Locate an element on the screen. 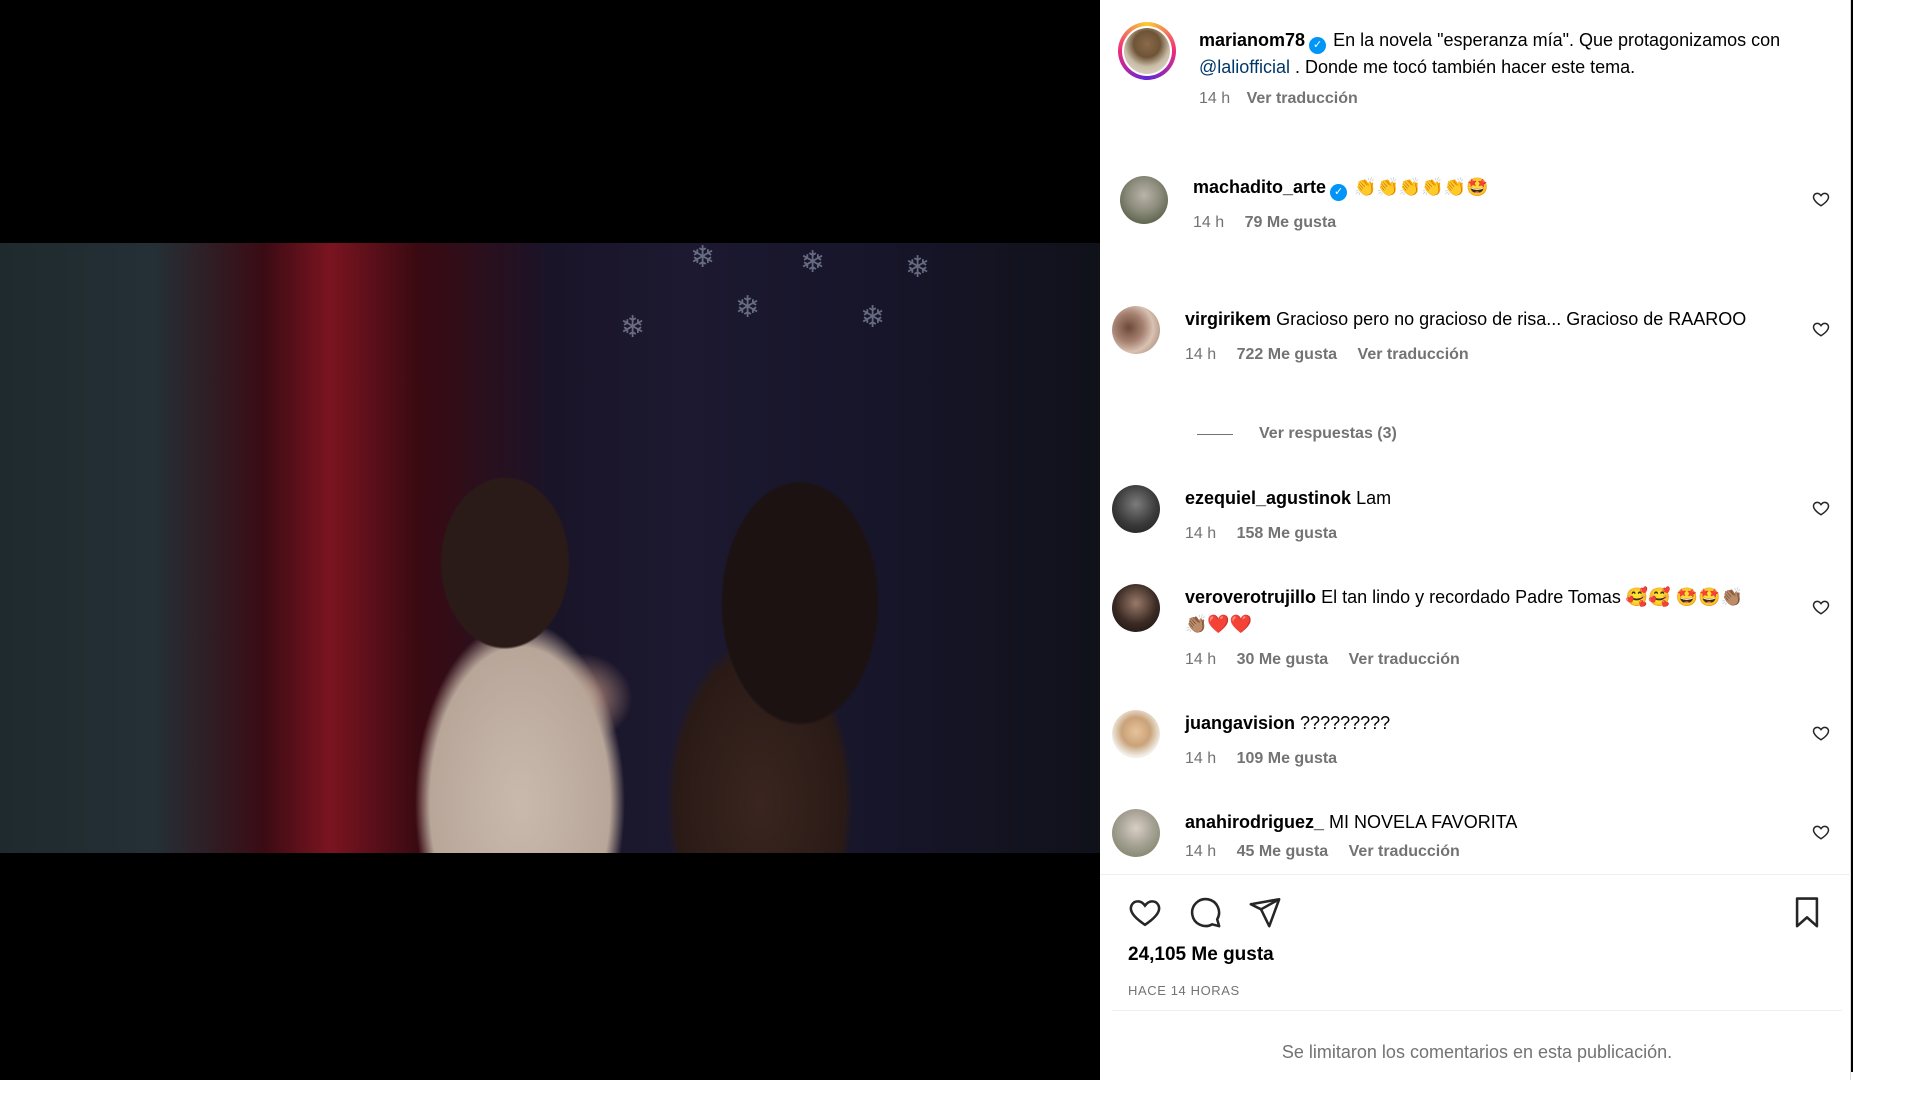 The height and width of the screenshot is (1093, 1920). window-edge is located at coordinates (1852, 536).